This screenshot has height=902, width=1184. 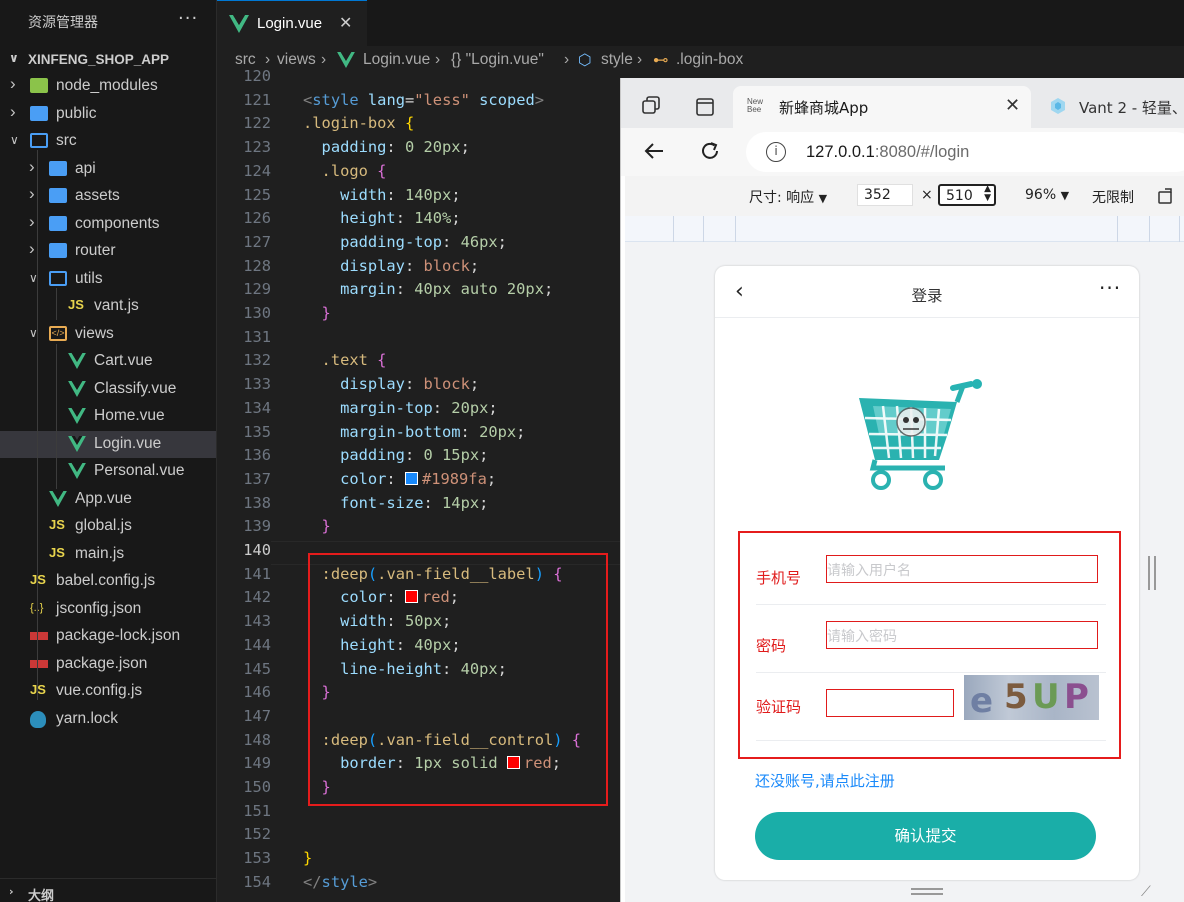 I want to click on rotate-icon, so click(x=1166, y=196).